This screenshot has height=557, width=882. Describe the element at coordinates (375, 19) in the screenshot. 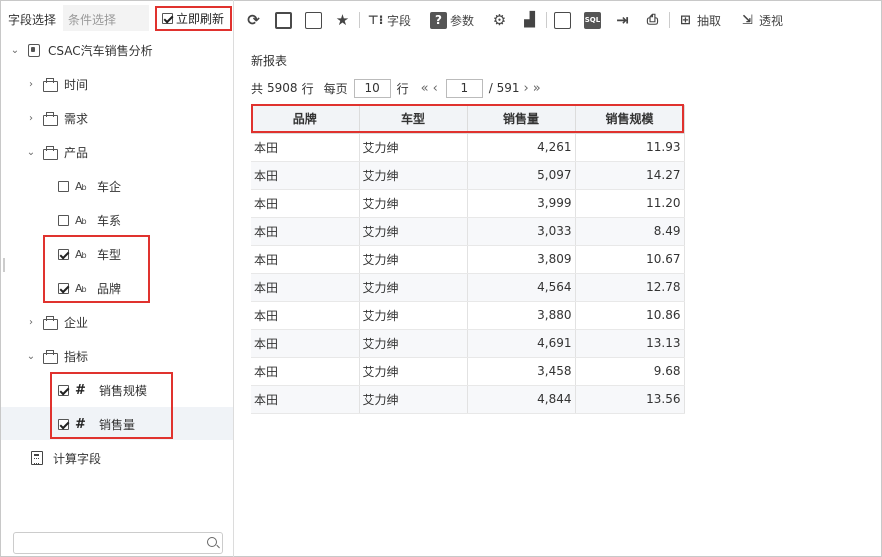

I see `field-icon: ⊤⁝` at that location.